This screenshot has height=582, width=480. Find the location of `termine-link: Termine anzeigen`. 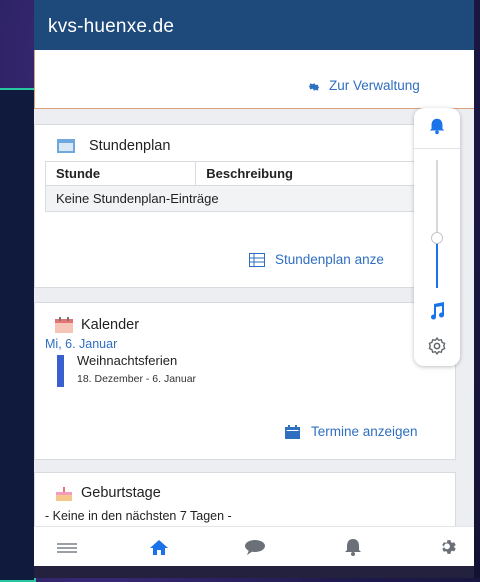

termine-link: Termine anzeigen is located at coordinates (364, 431).